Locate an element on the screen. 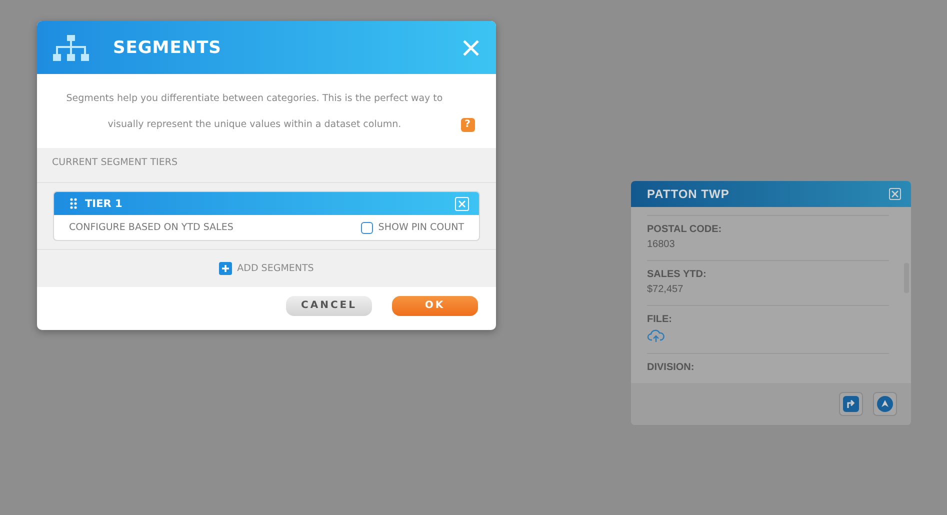  description-text: Segments help you differentiate between categories. This is the perfect way to visually represent the unique values within a dataset column. is located at coordinates (254, 112).